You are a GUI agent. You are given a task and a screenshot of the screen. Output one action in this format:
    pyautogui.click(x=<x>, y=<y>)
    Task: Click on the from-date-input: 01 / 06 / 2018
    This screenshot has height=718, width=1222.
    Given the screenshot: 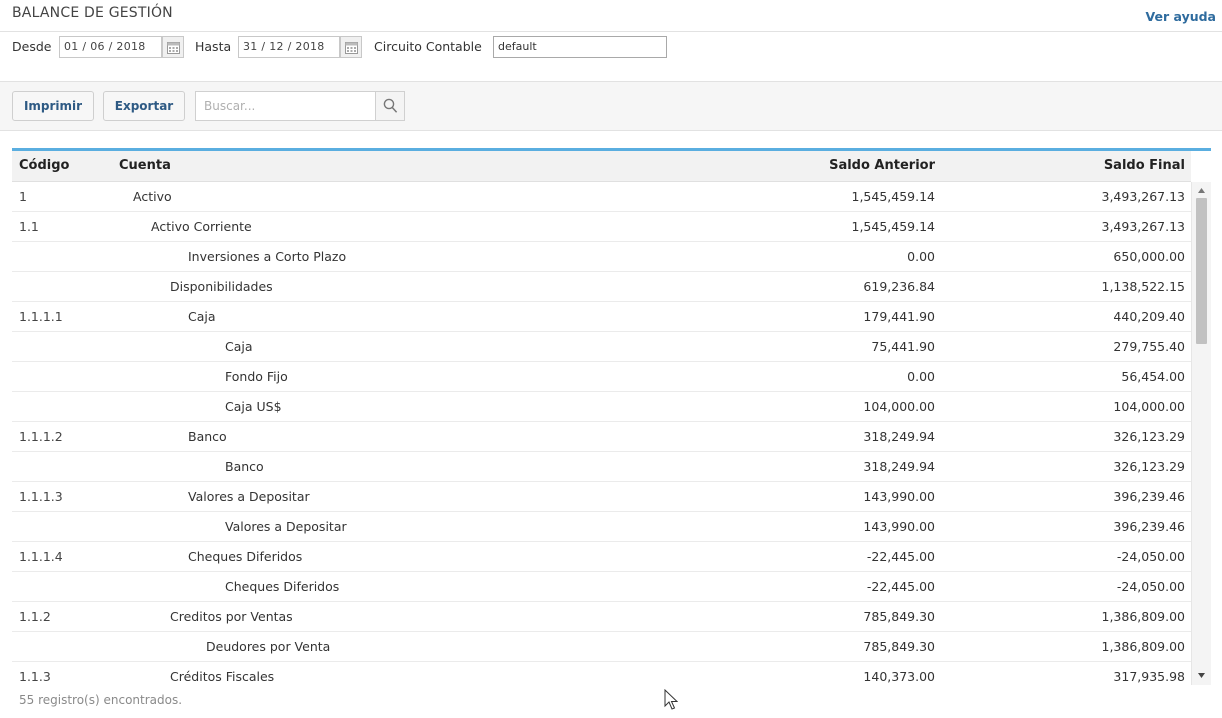 What is the action you would take?
    pyautogui.click(x=110, y=47)
    